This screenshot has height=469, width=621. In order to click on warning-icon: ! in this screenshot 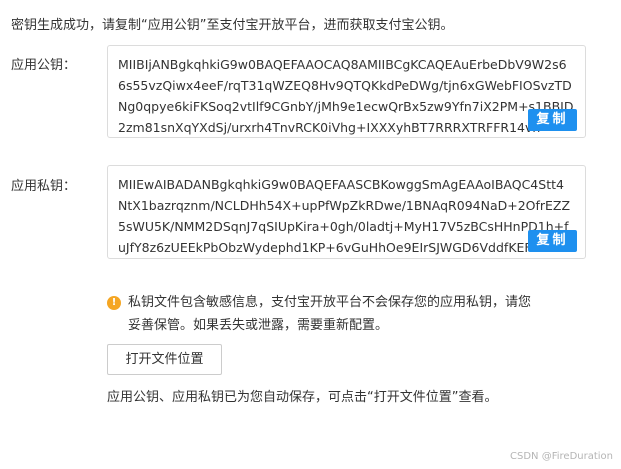, I will do `click(114, 303)`.